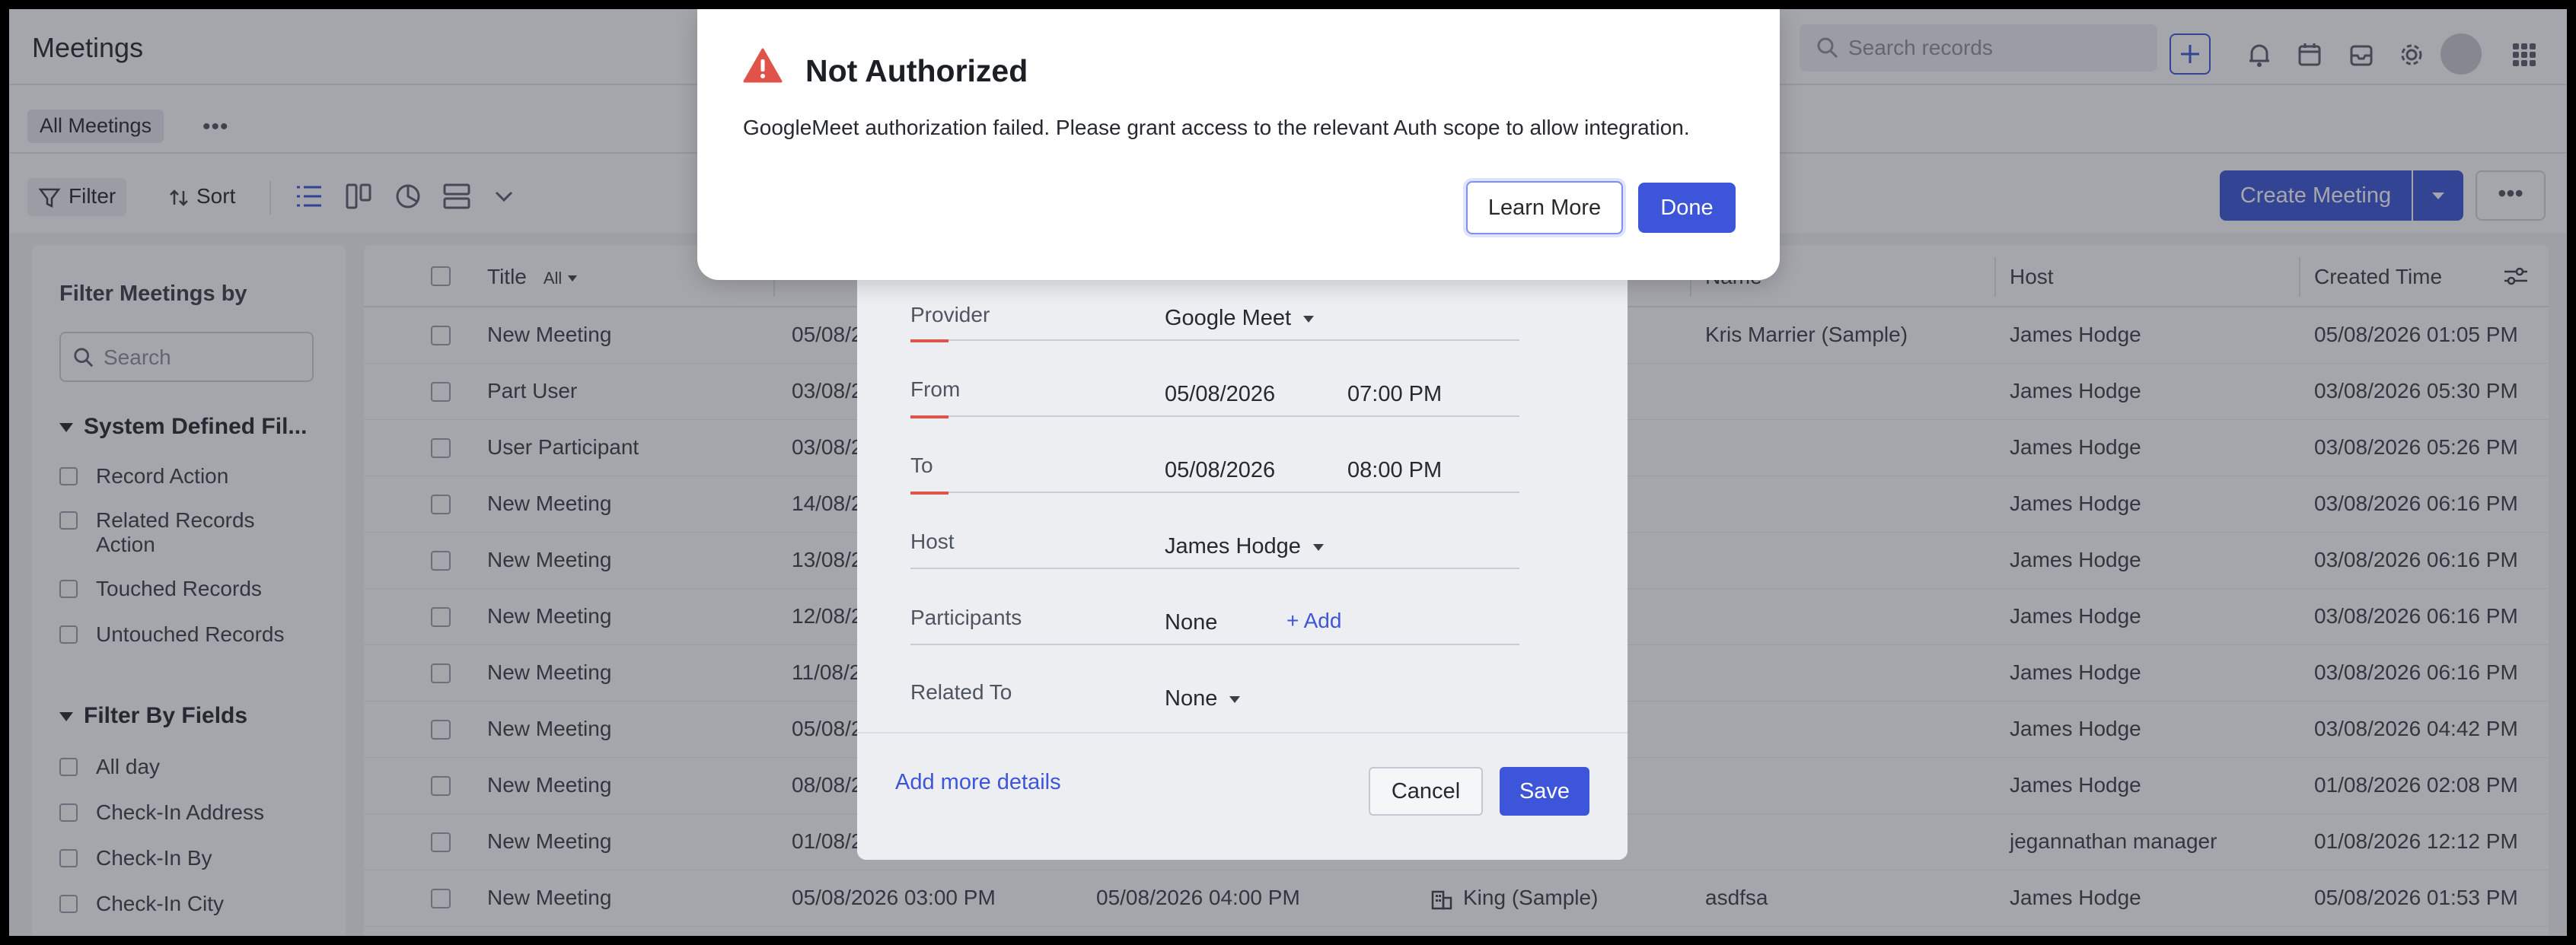  I want to click on to-date-input: 05/08/2026, so click(1220, 471).